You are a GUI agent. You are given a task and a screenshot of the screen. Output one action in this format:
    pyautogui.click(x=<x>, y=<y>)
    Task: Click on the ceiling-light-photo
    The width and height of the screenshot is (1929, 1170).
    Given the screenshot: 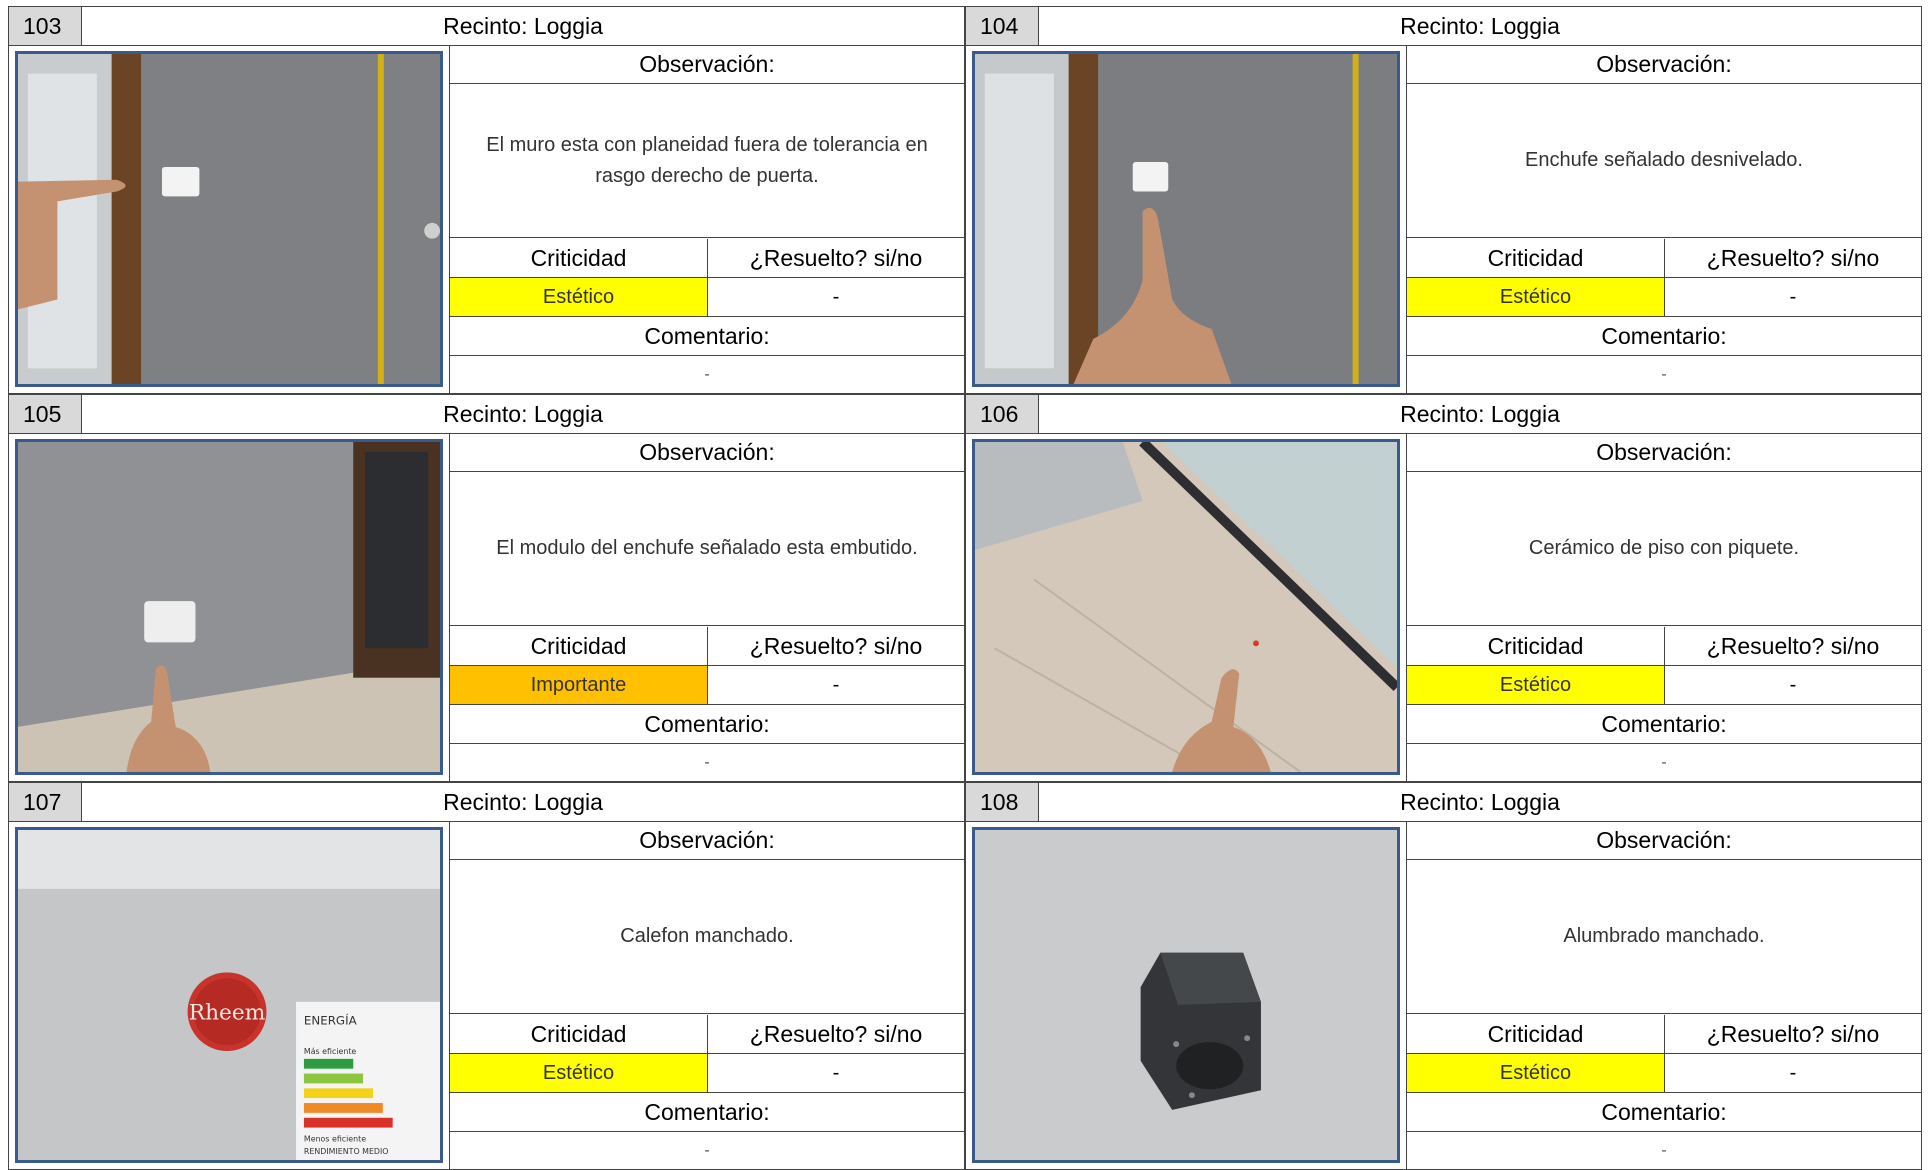 What is the action you would take?
    pyautogui.click(x=1186, y=995)
    